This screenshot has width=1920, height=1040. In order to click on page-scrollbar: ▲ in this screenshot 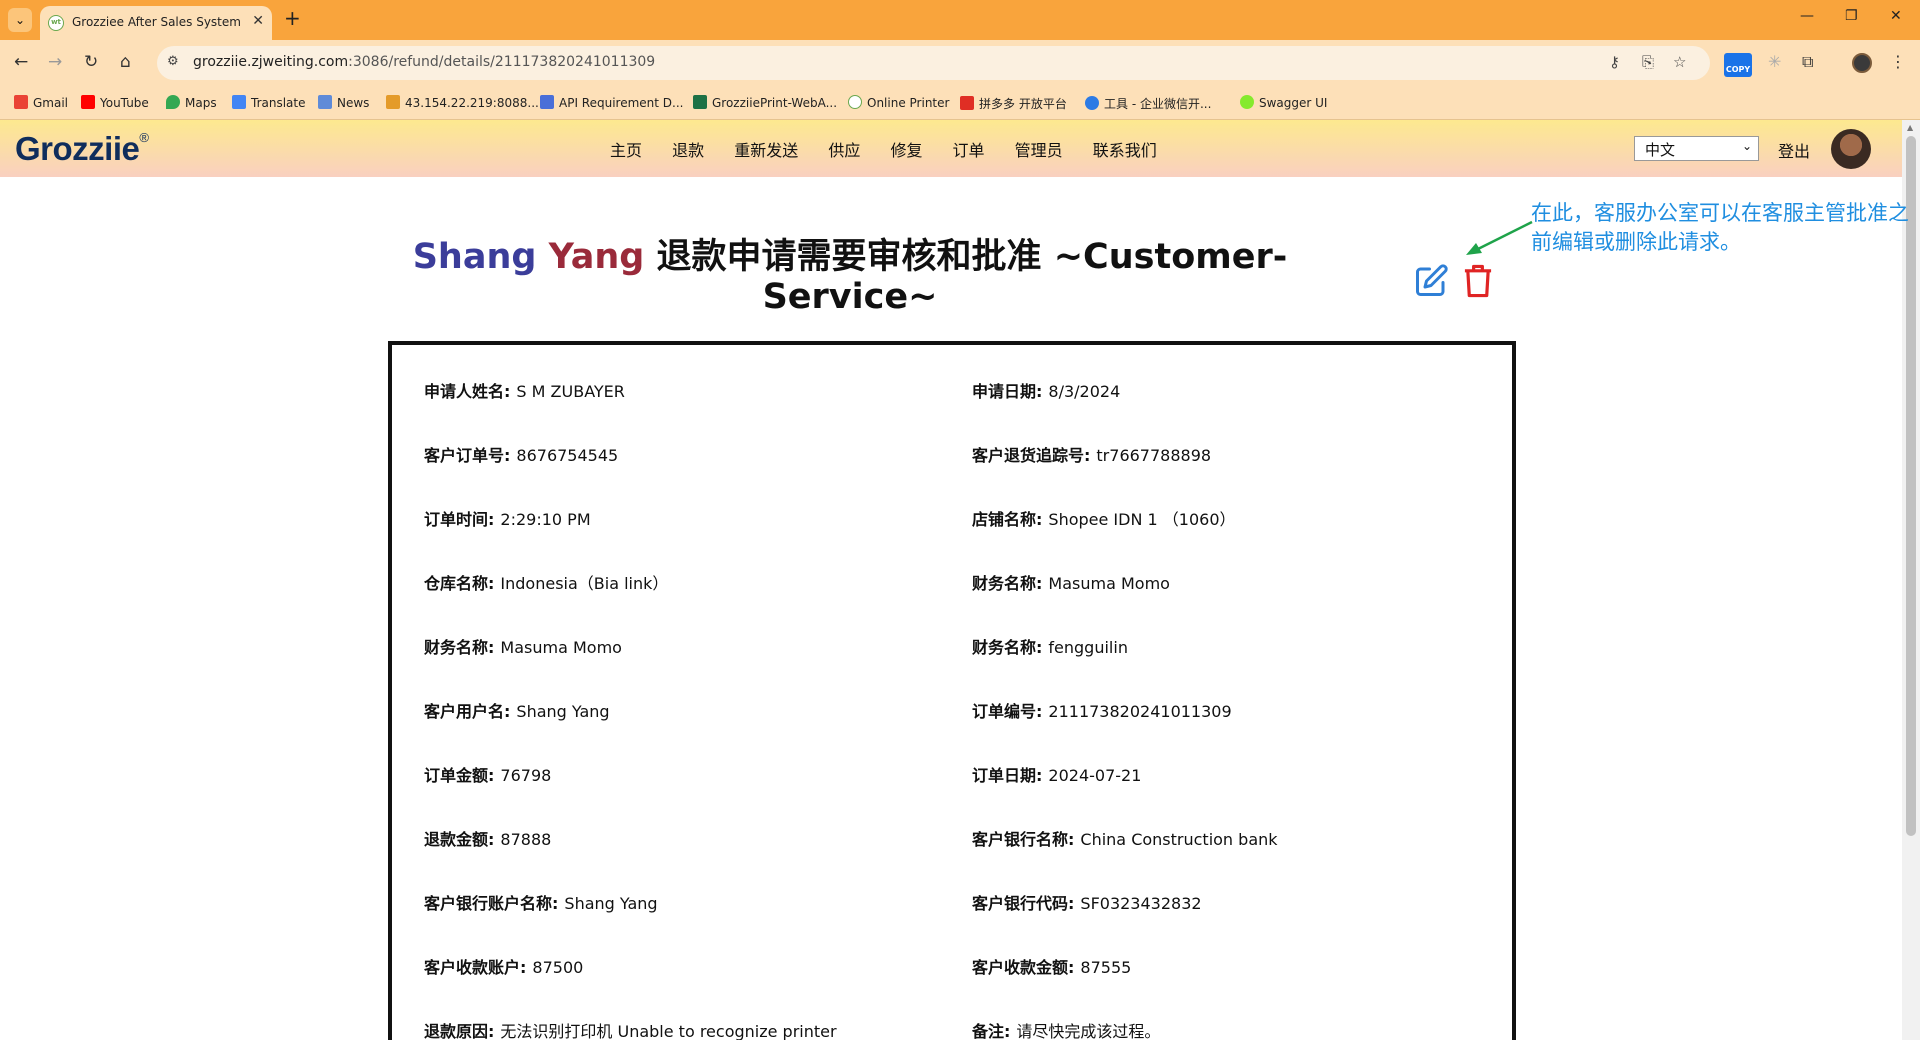, I will do `click(1911, 580)`.